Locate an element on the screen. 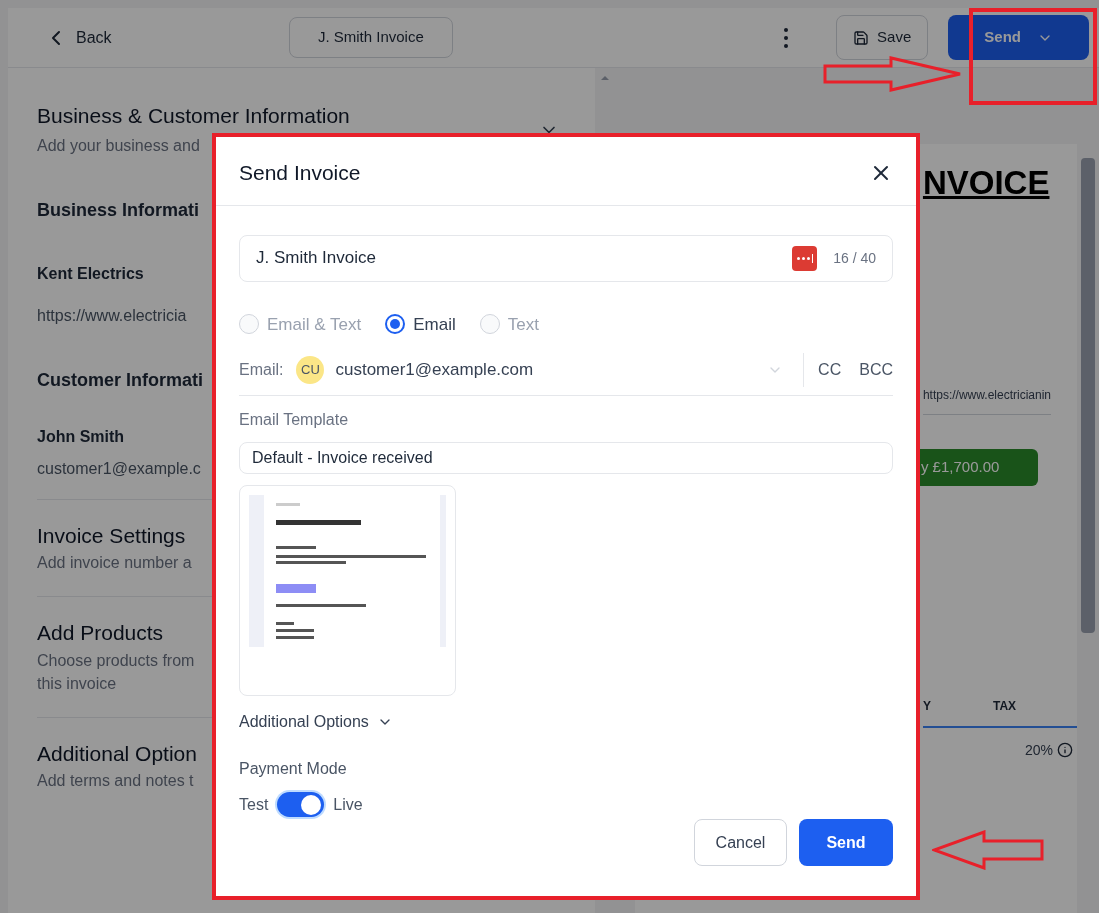 The width and height of the screenshot is (1099, 913). section-title: Invoice Settings is located at coordinates (111, 535).